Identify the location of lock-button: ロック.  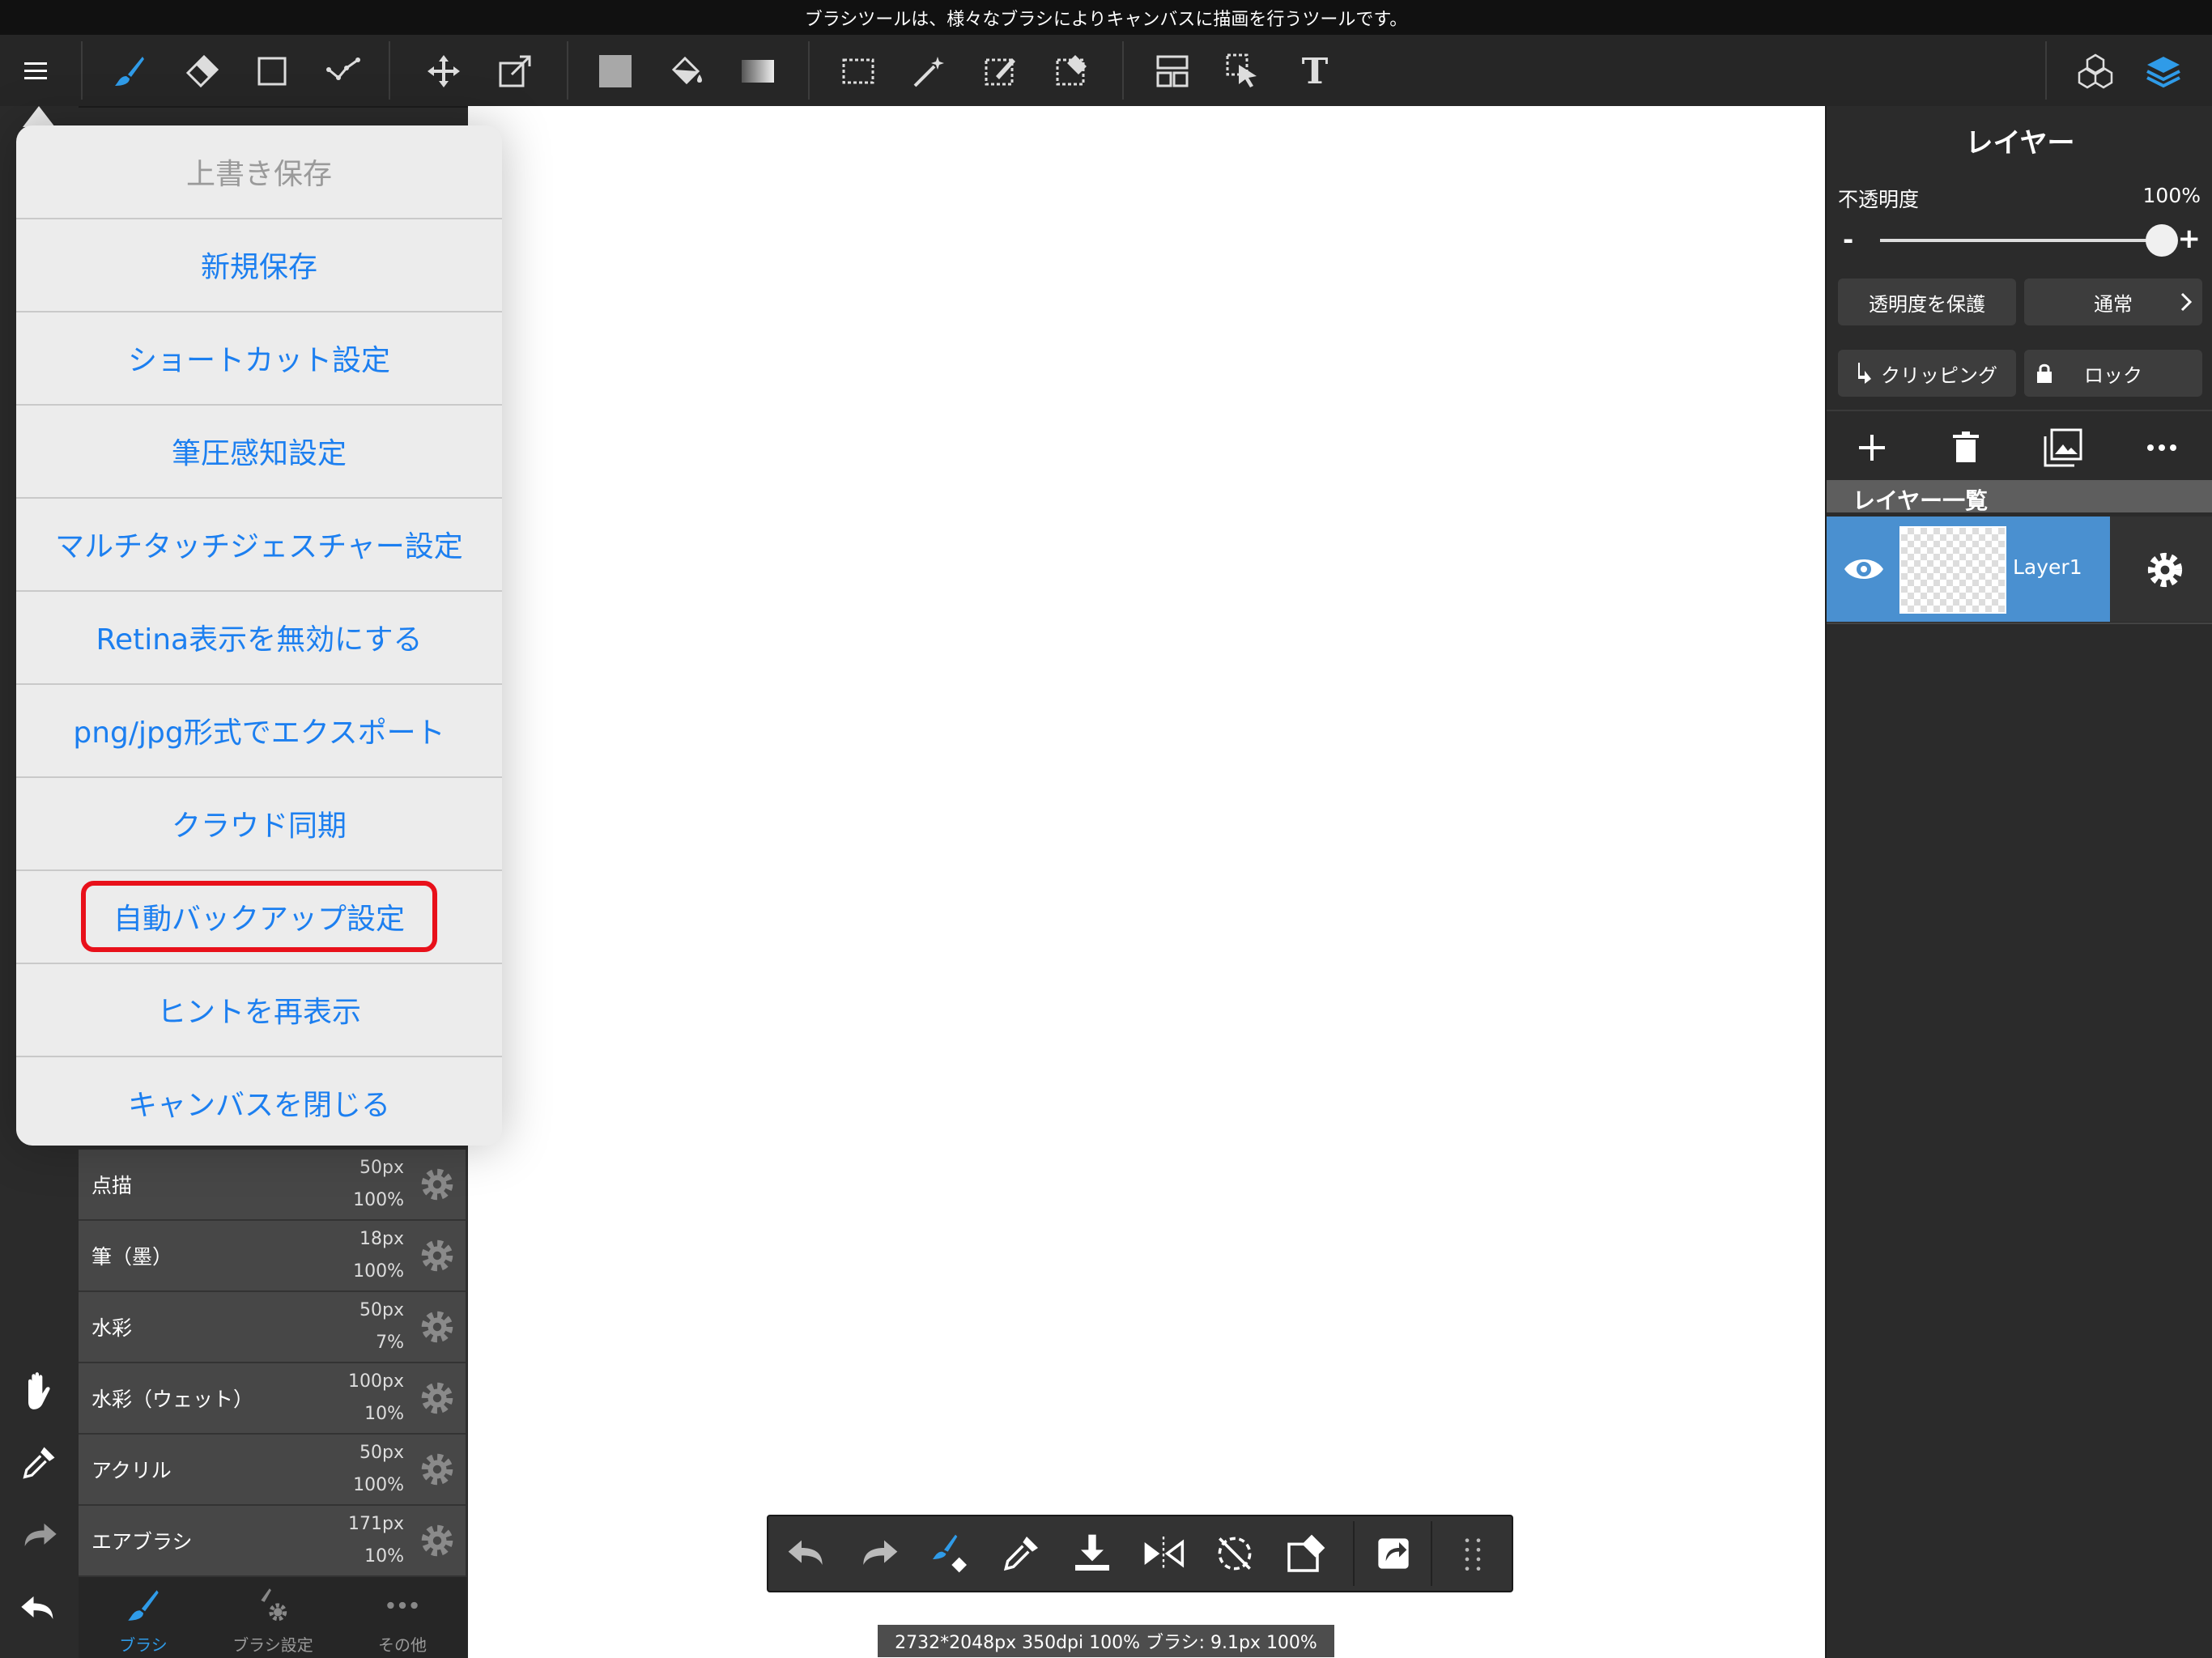
(2113, 373).